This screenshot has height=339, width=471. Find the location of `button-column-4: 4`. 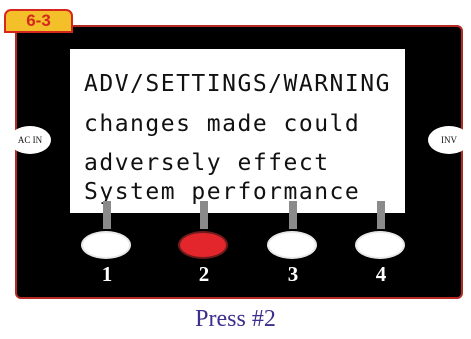

button-column-4: 4 is located at coordinates (381, 243).